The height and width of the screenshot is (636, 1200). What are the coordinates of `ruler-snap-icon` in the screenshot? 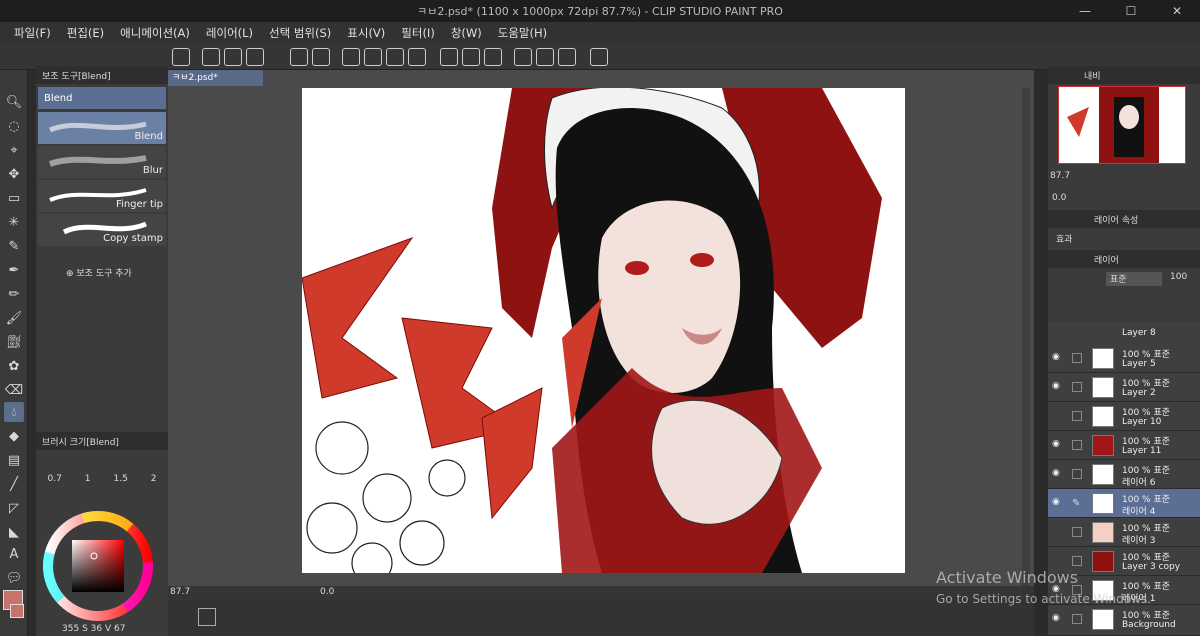 It's located at (523, 57).